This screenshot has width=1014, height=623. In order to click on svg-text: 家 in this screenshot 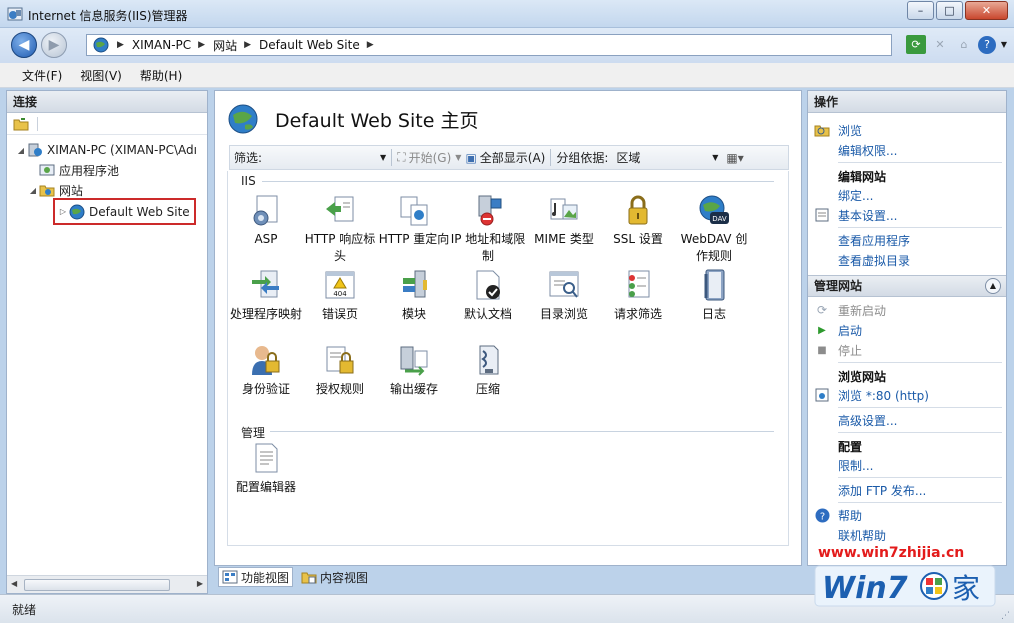, I will do `click(966, 588)`.